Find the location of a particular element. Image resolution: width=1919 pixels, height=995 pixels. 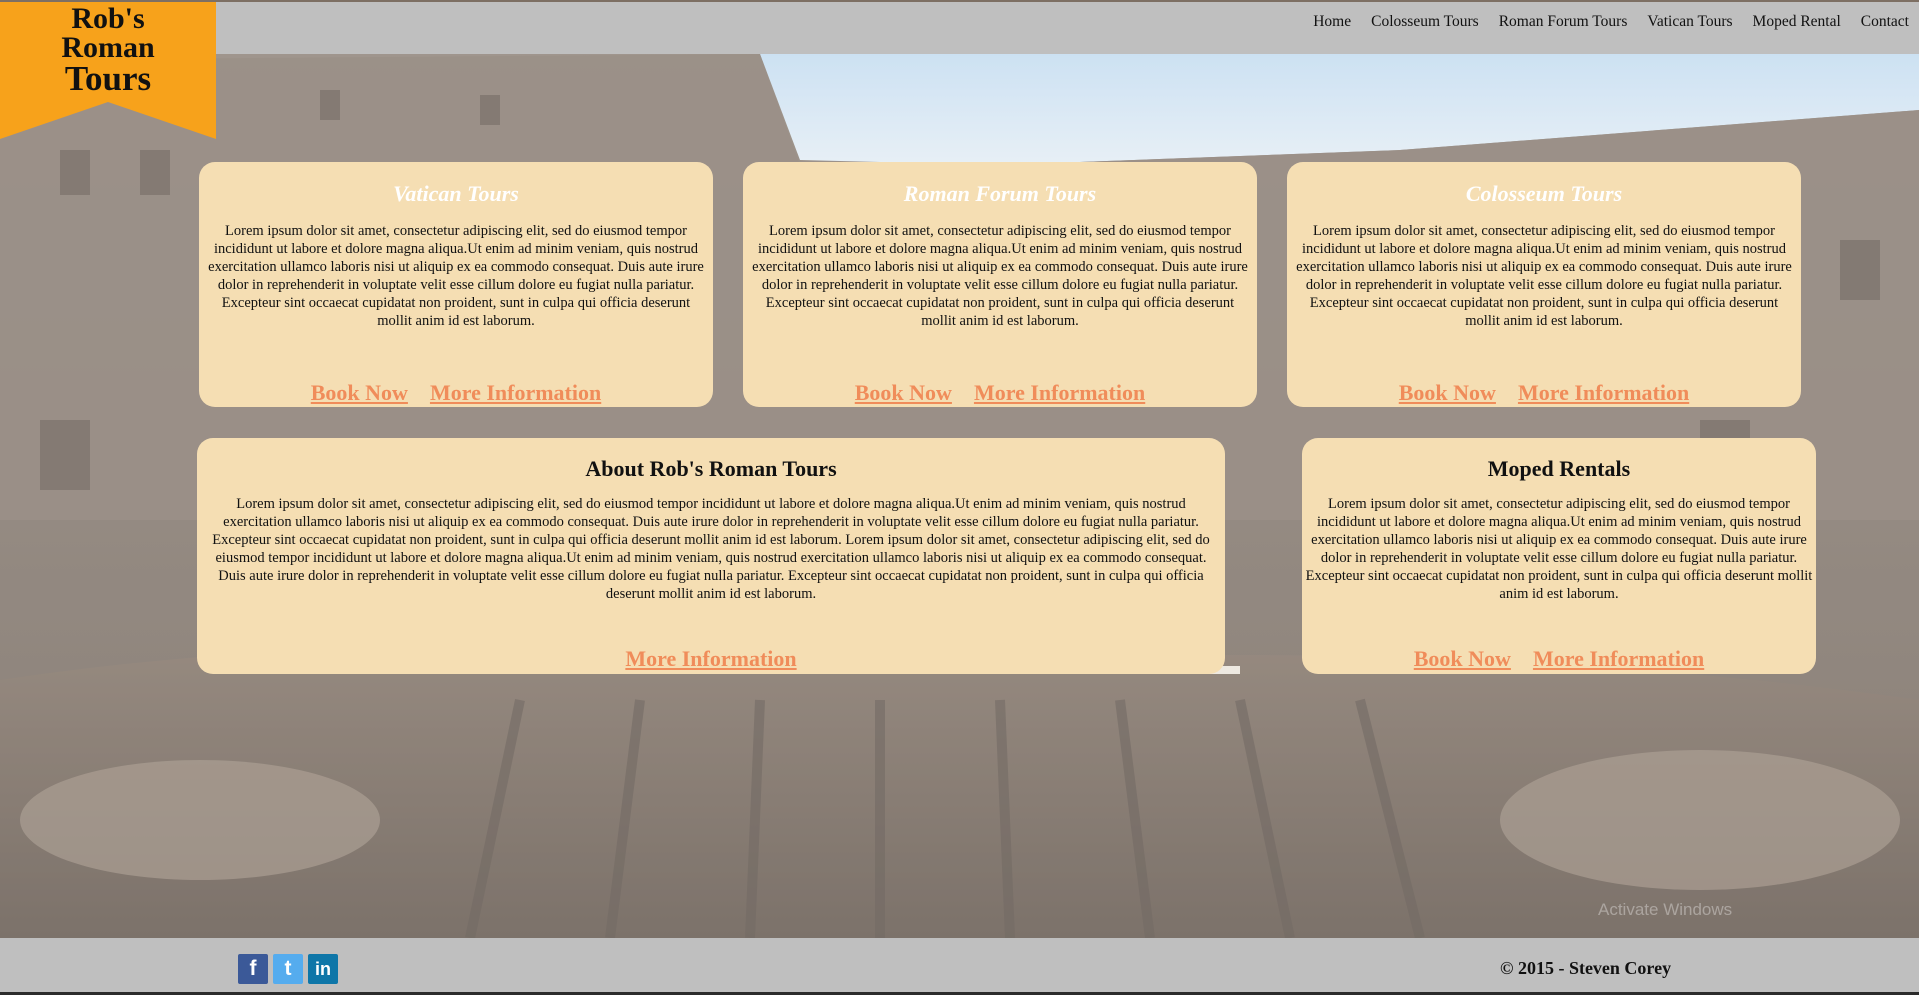

logo-text: Rob's Roman Tours is located at coordinates (108, 50).